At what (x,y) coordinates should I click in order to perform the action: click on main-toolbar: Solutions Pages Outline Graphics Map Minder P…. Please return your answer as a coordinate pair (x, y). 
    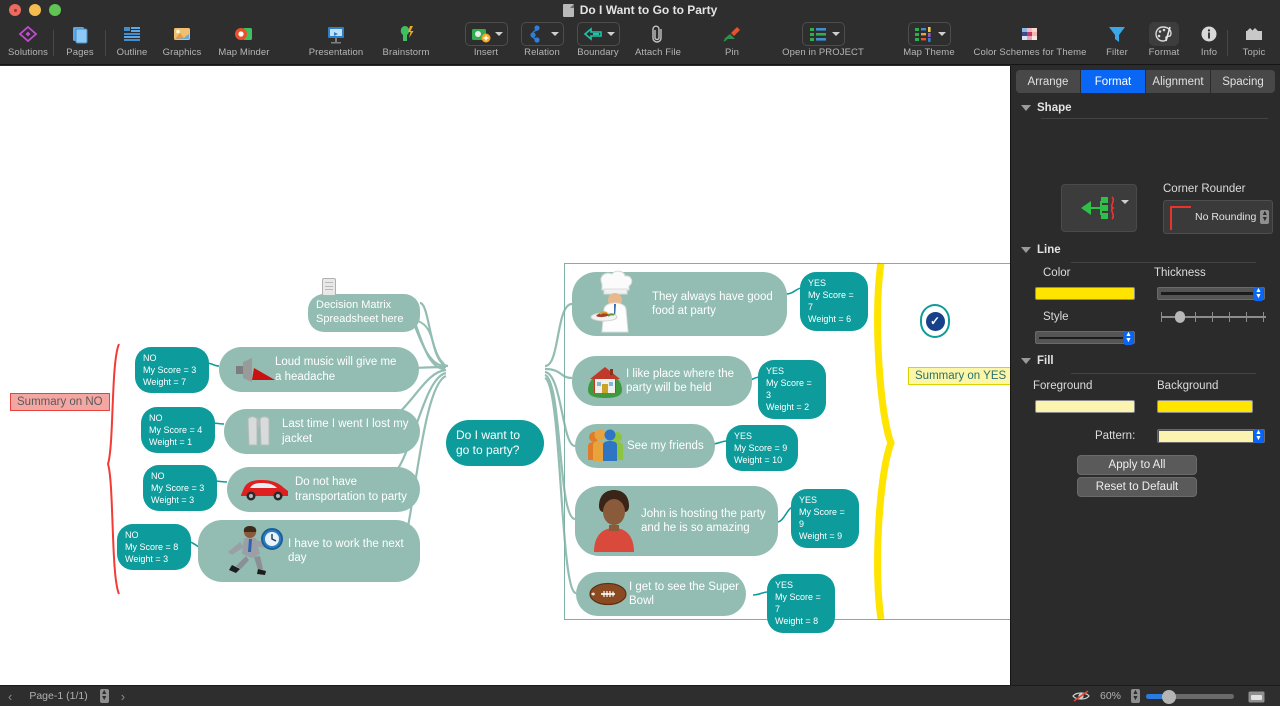
    Looking at the image, I should click on (640, 42).